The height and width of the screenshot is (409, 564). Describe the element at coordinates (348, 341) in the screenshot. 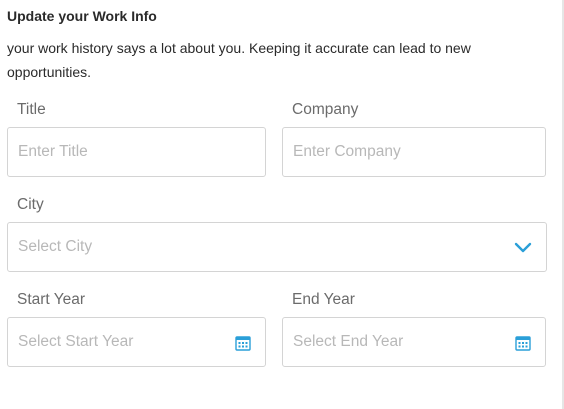

I see `end-year-placeholder: Select End Year` at that location.